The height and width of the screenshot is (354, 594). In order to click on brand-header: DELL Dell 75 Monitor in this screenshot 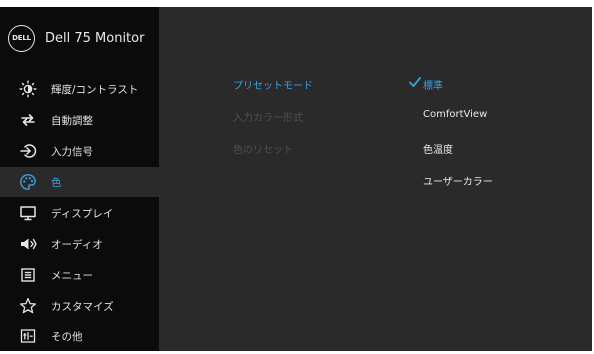, I will do `click(76, 38)`.